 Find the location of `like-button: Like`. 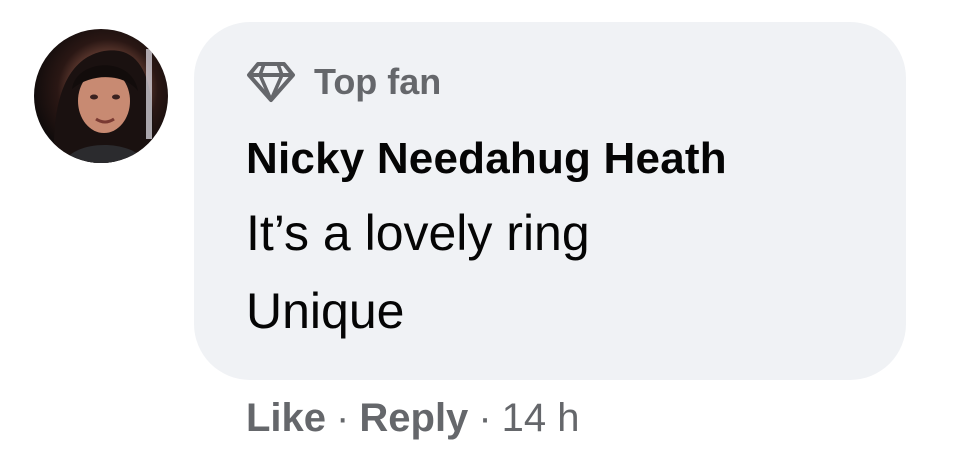

like-button: Like is located at coordinates (286, 418).